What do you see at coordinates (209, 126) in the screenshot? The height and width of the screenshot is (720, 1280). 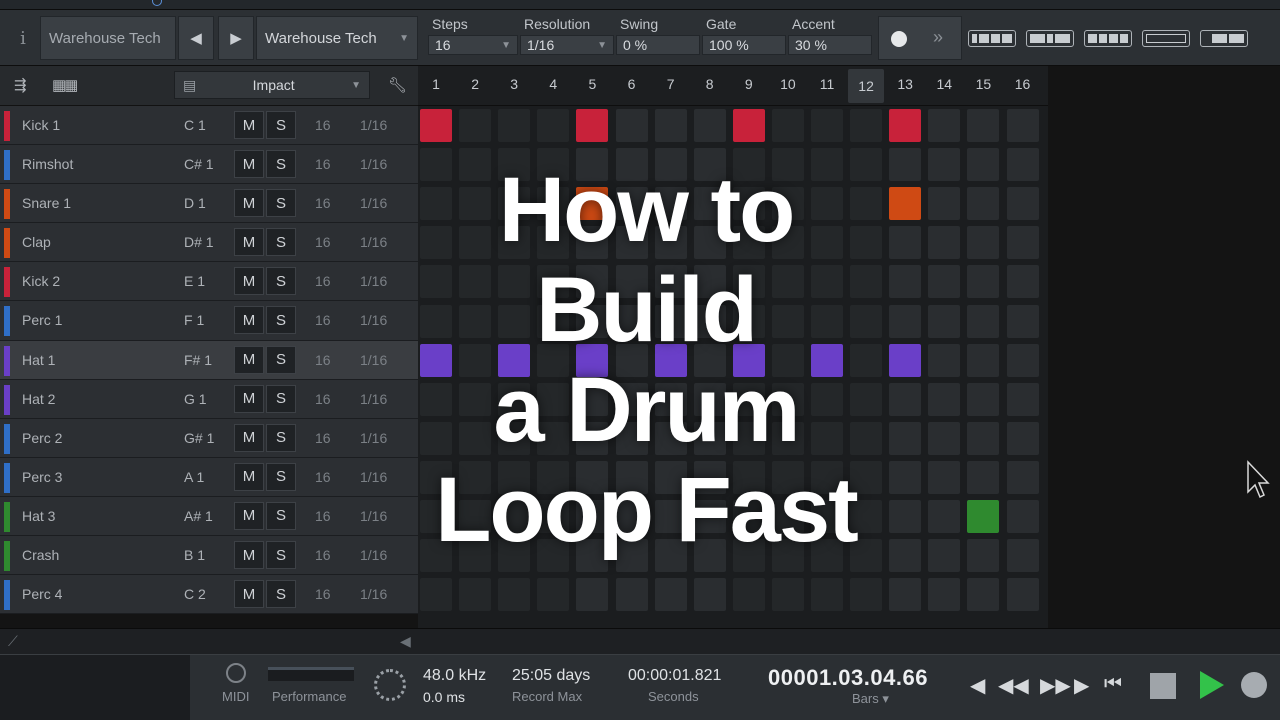 I see `instrument-row: Kick 1 C 1 M S 16 1/16` at bounding box center [209, 126].